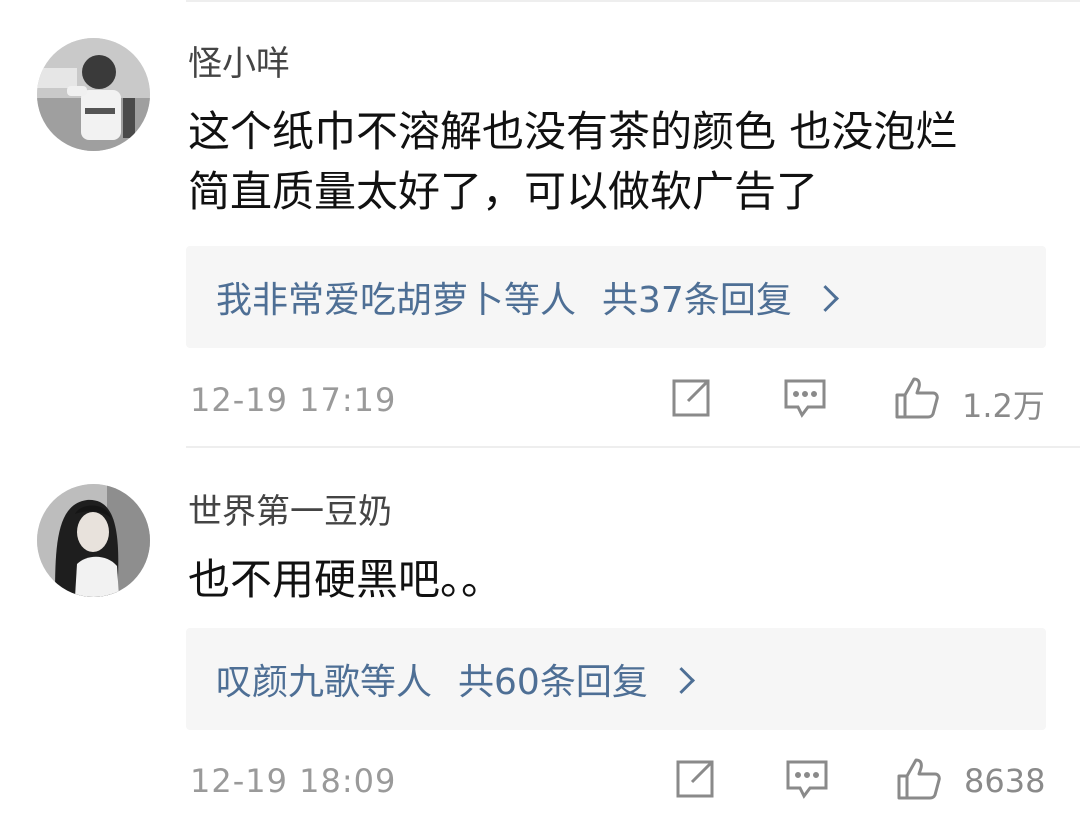  What do you see at coordinates (1003, 406) in the screenshot?
I see `like-count: 1.2万` at bounding box center [1003, 406].